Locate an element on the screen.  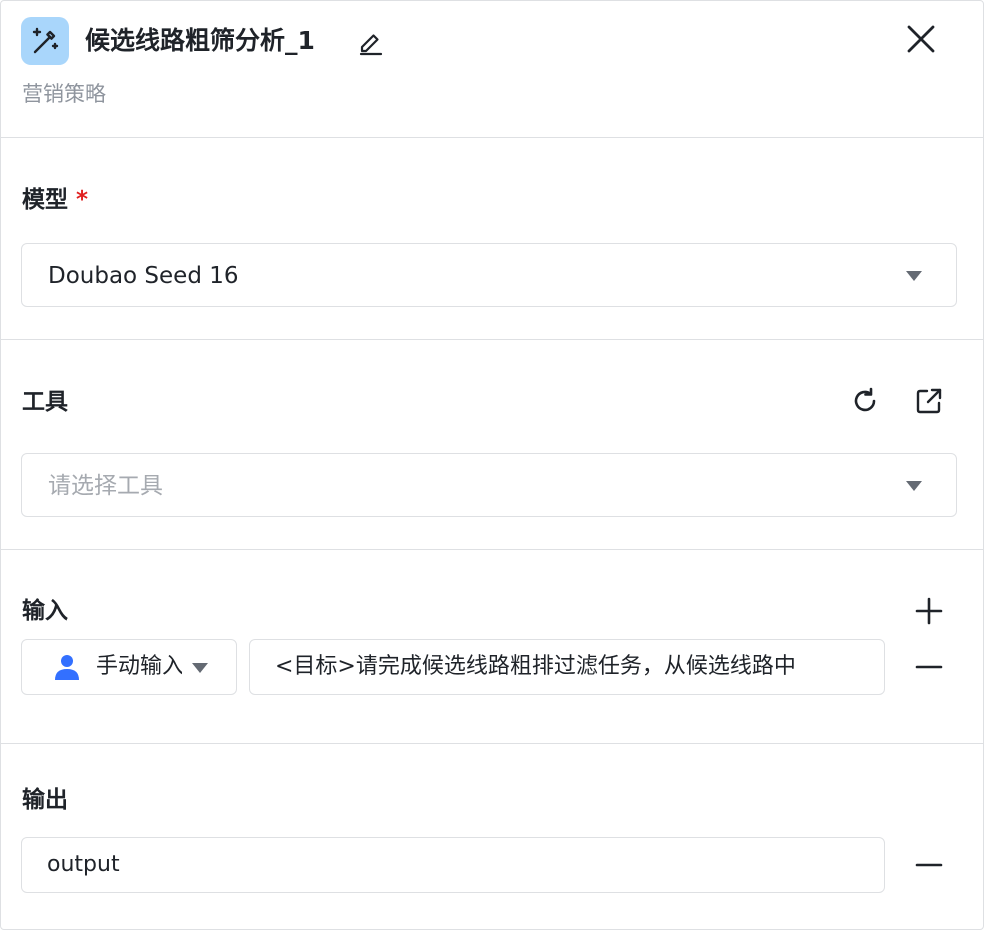
model-label-text: 模型 is located at coordinates (45, 200).